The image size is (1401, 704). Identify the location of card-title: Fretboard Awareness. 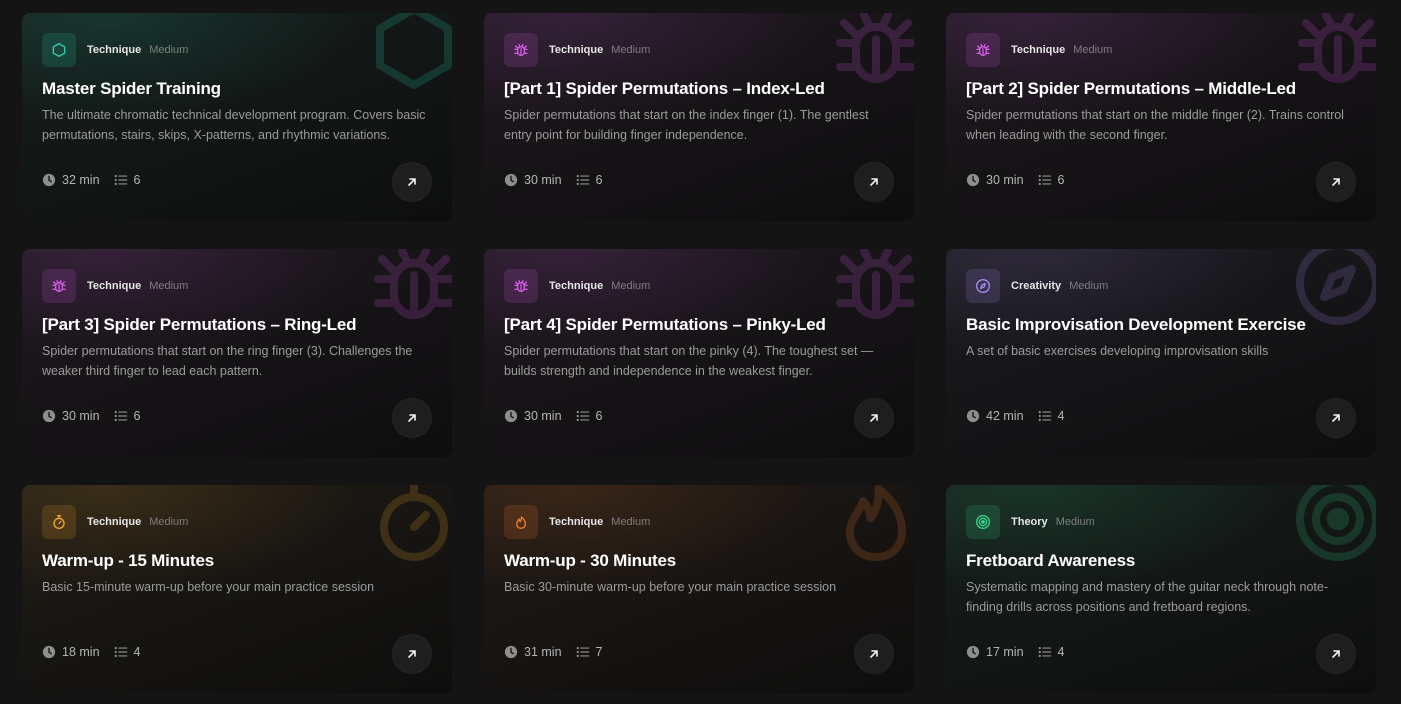
(1051, 560).